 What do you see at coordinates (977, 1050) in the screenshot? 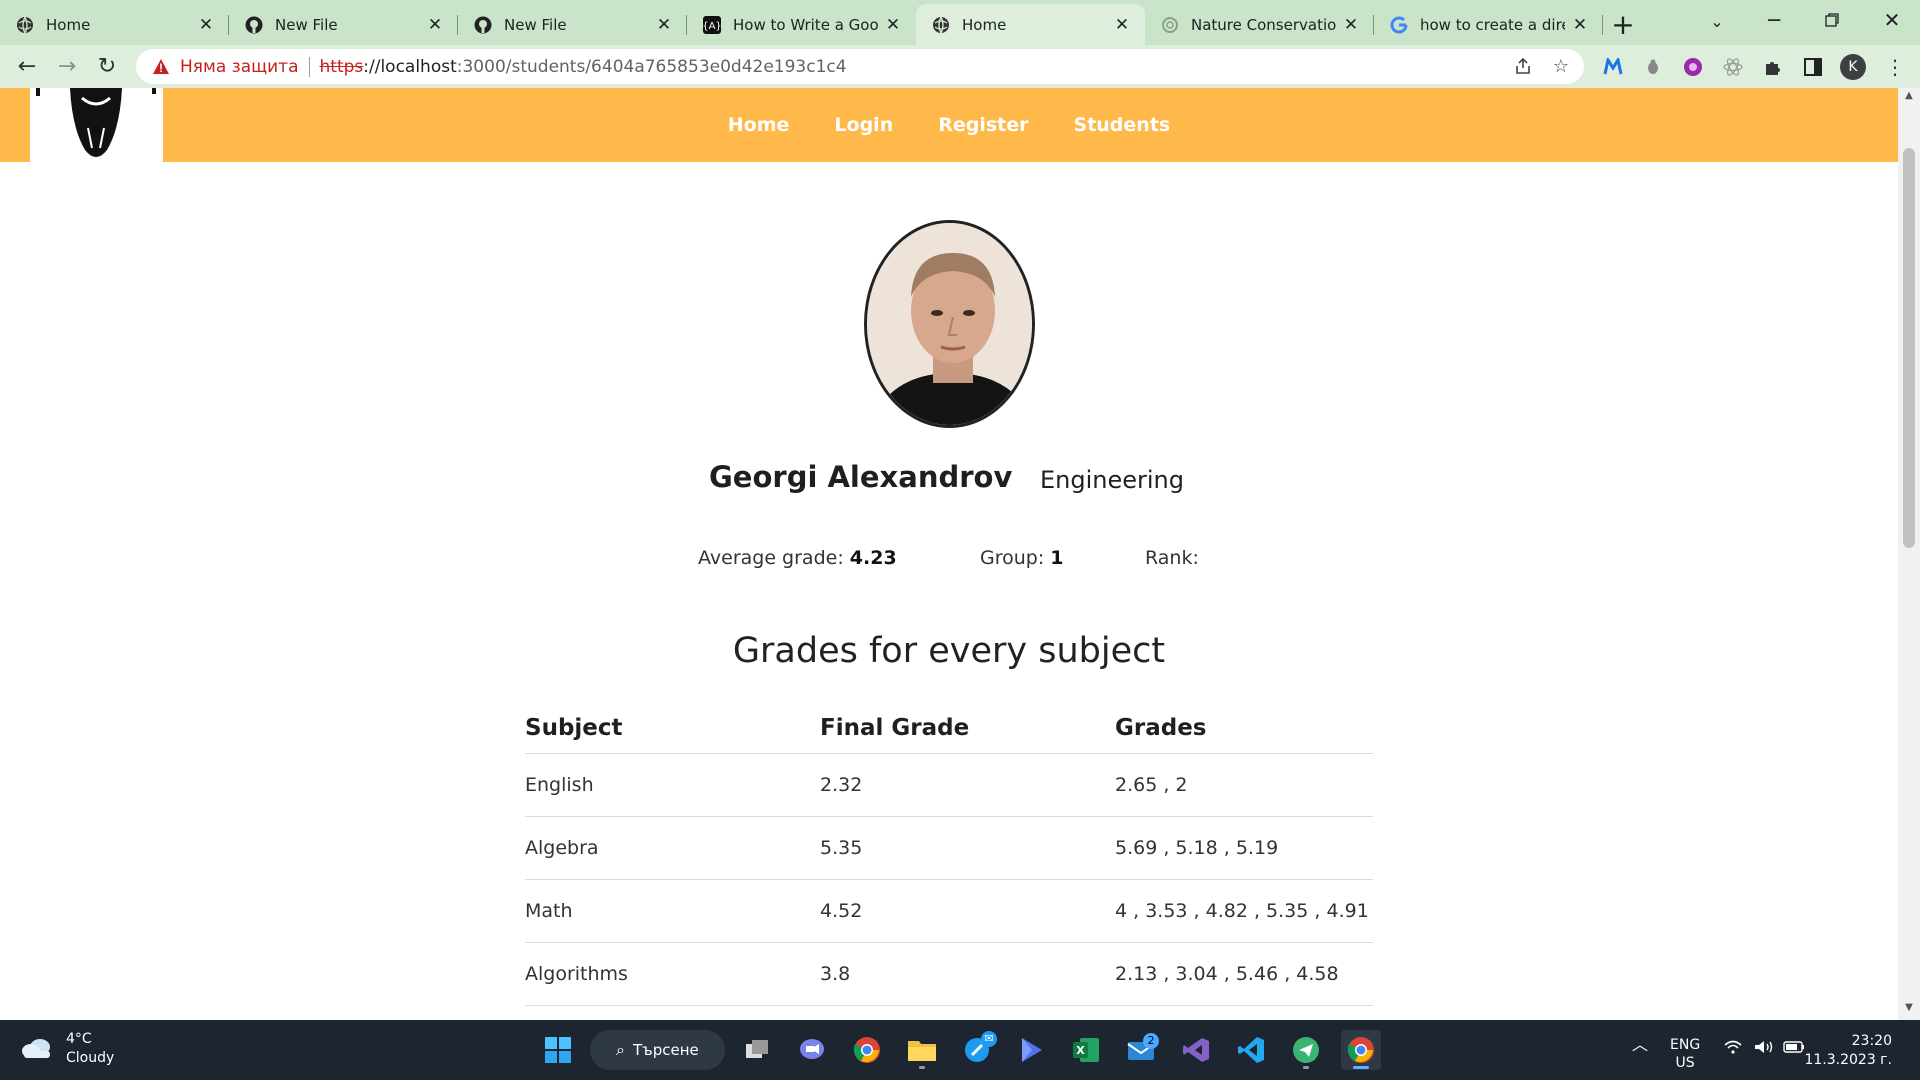
I see `safari-like-app-icon: ✉` at bounding box center [977, 1050].